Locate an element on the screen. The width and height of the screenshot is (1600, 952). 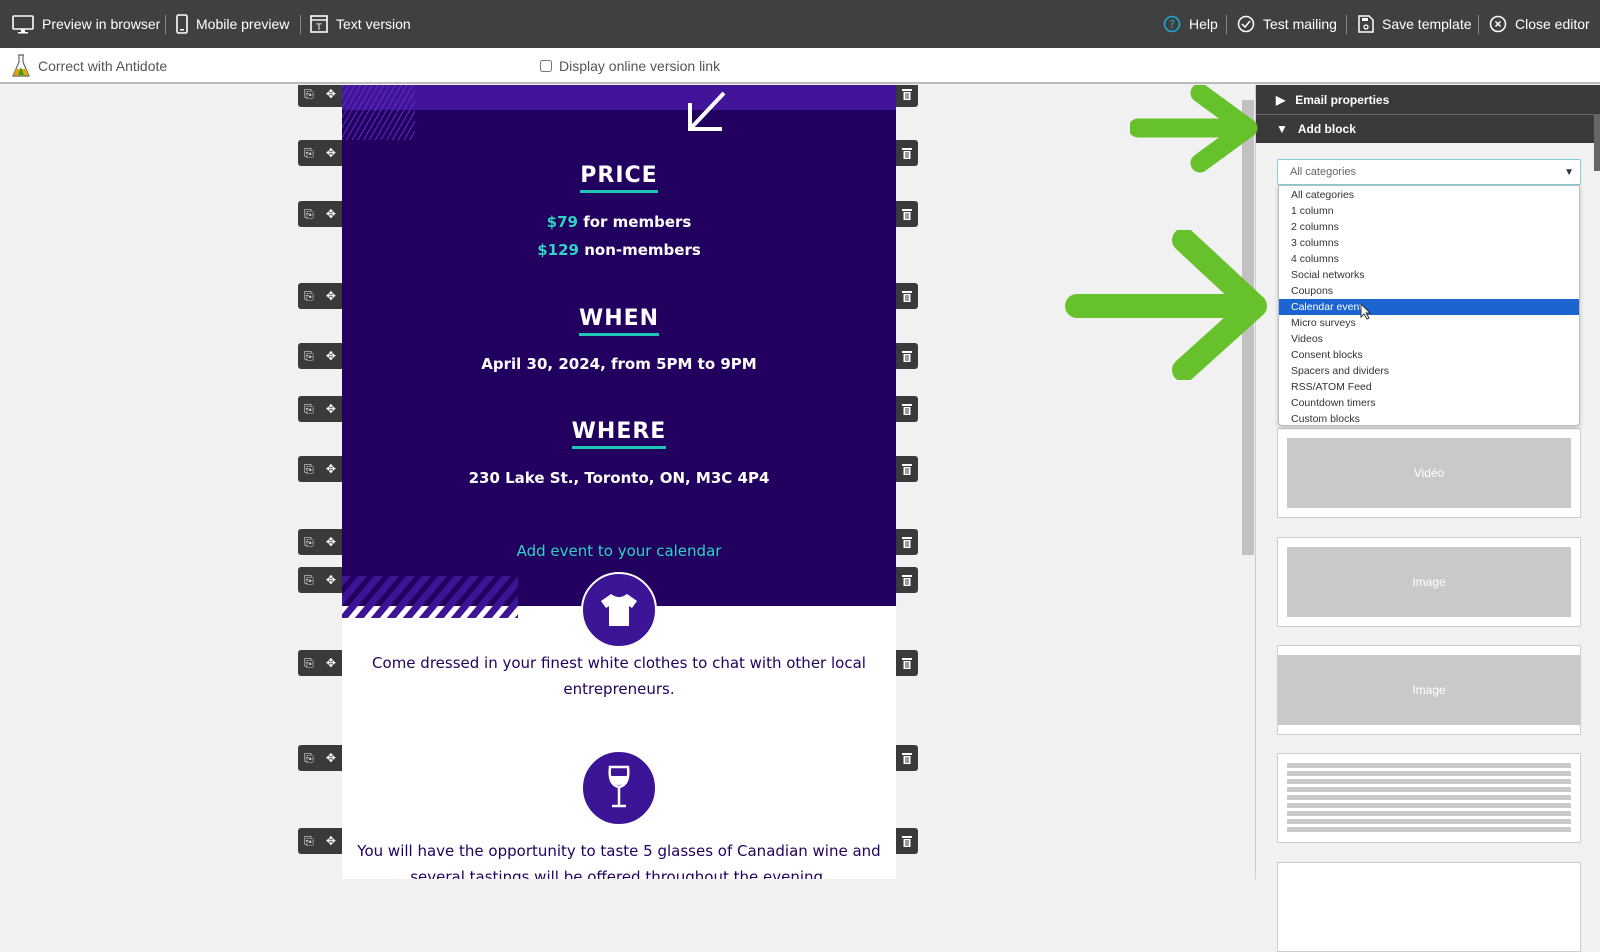
online-version-checkbox is located at coordinates (546, 66).